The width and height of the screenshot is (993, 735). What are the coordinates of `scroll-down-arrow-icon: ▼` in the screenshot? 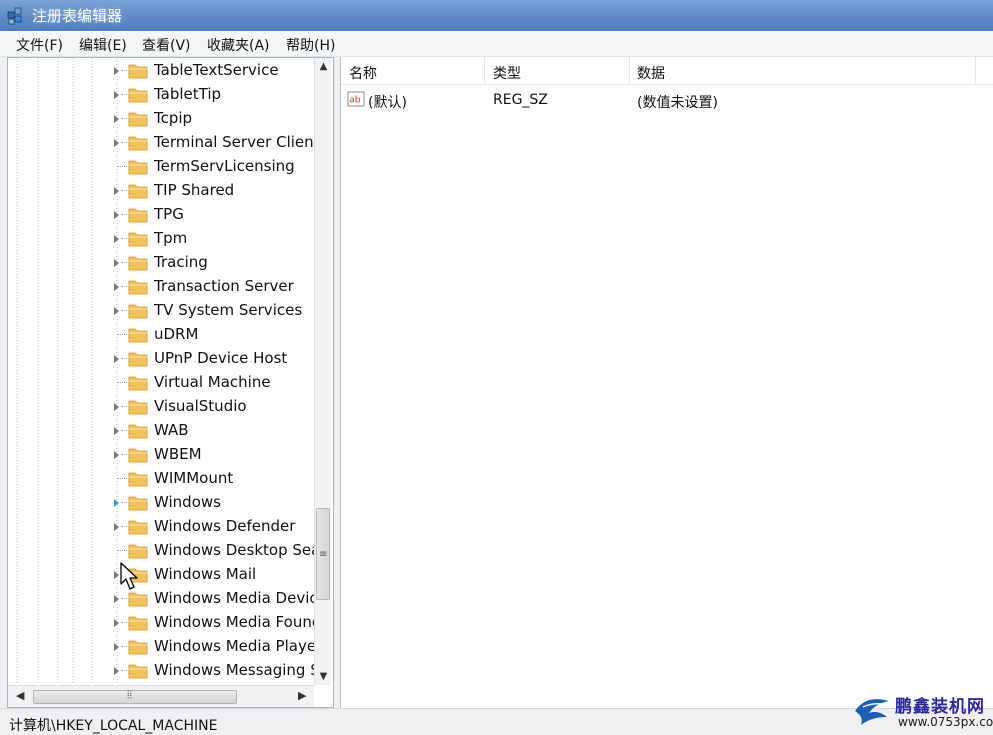 It's located at (323, 676).